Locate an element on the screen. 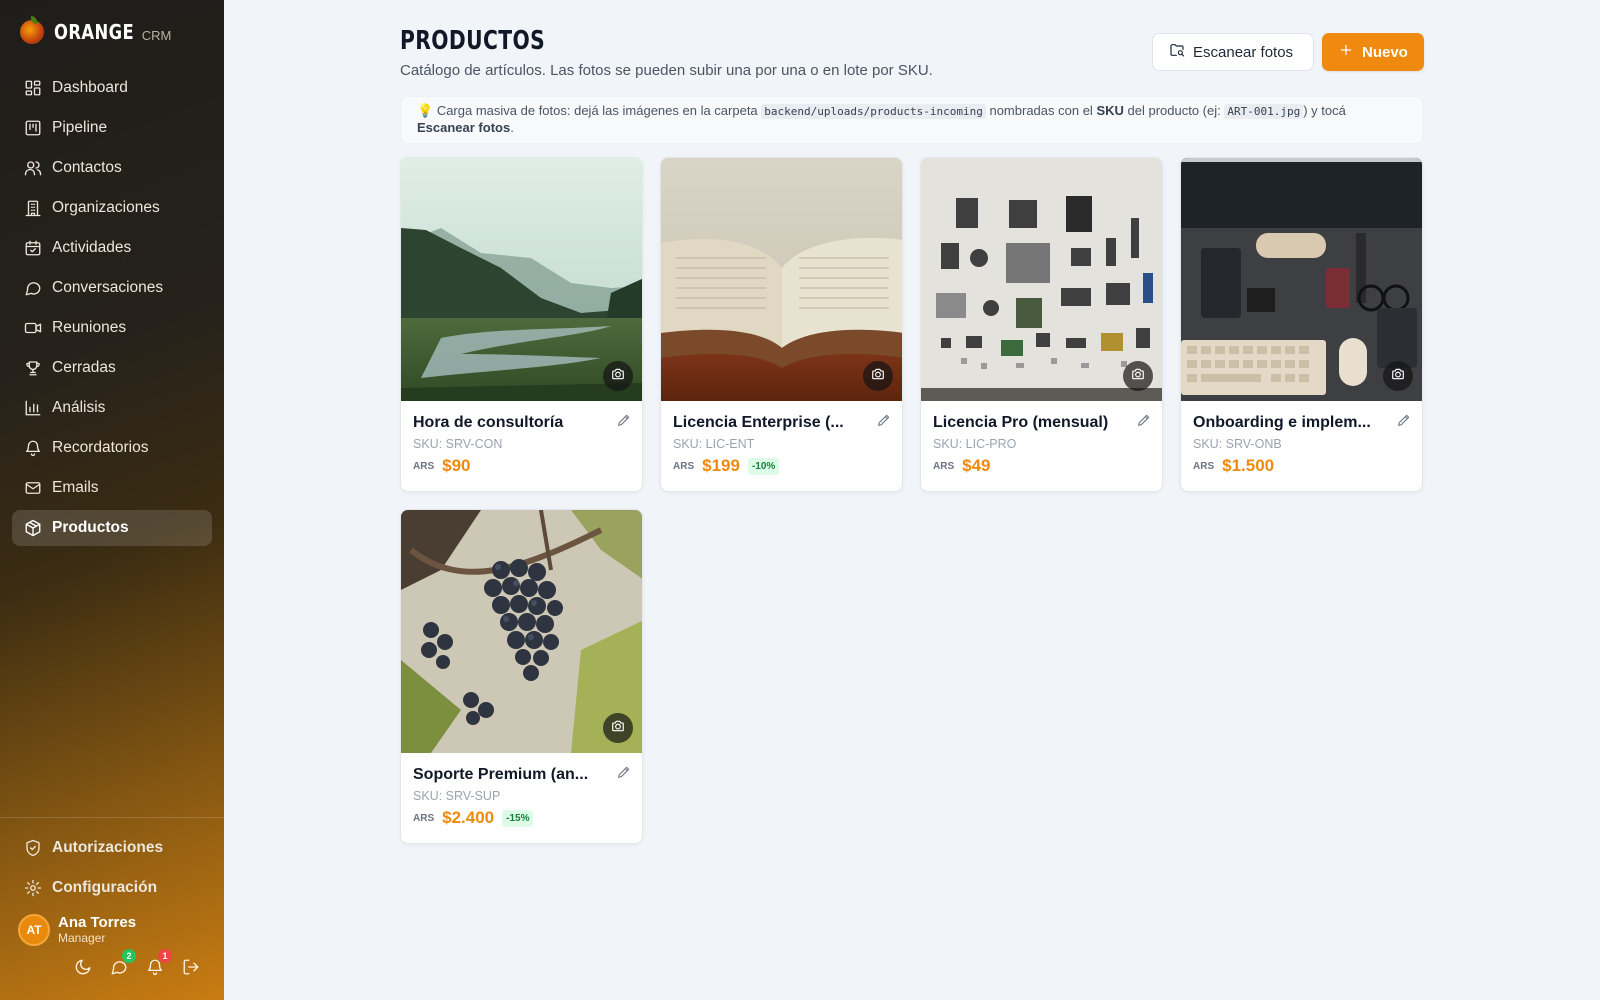  discount-badge: -10% is located at coordinates (763, 466).